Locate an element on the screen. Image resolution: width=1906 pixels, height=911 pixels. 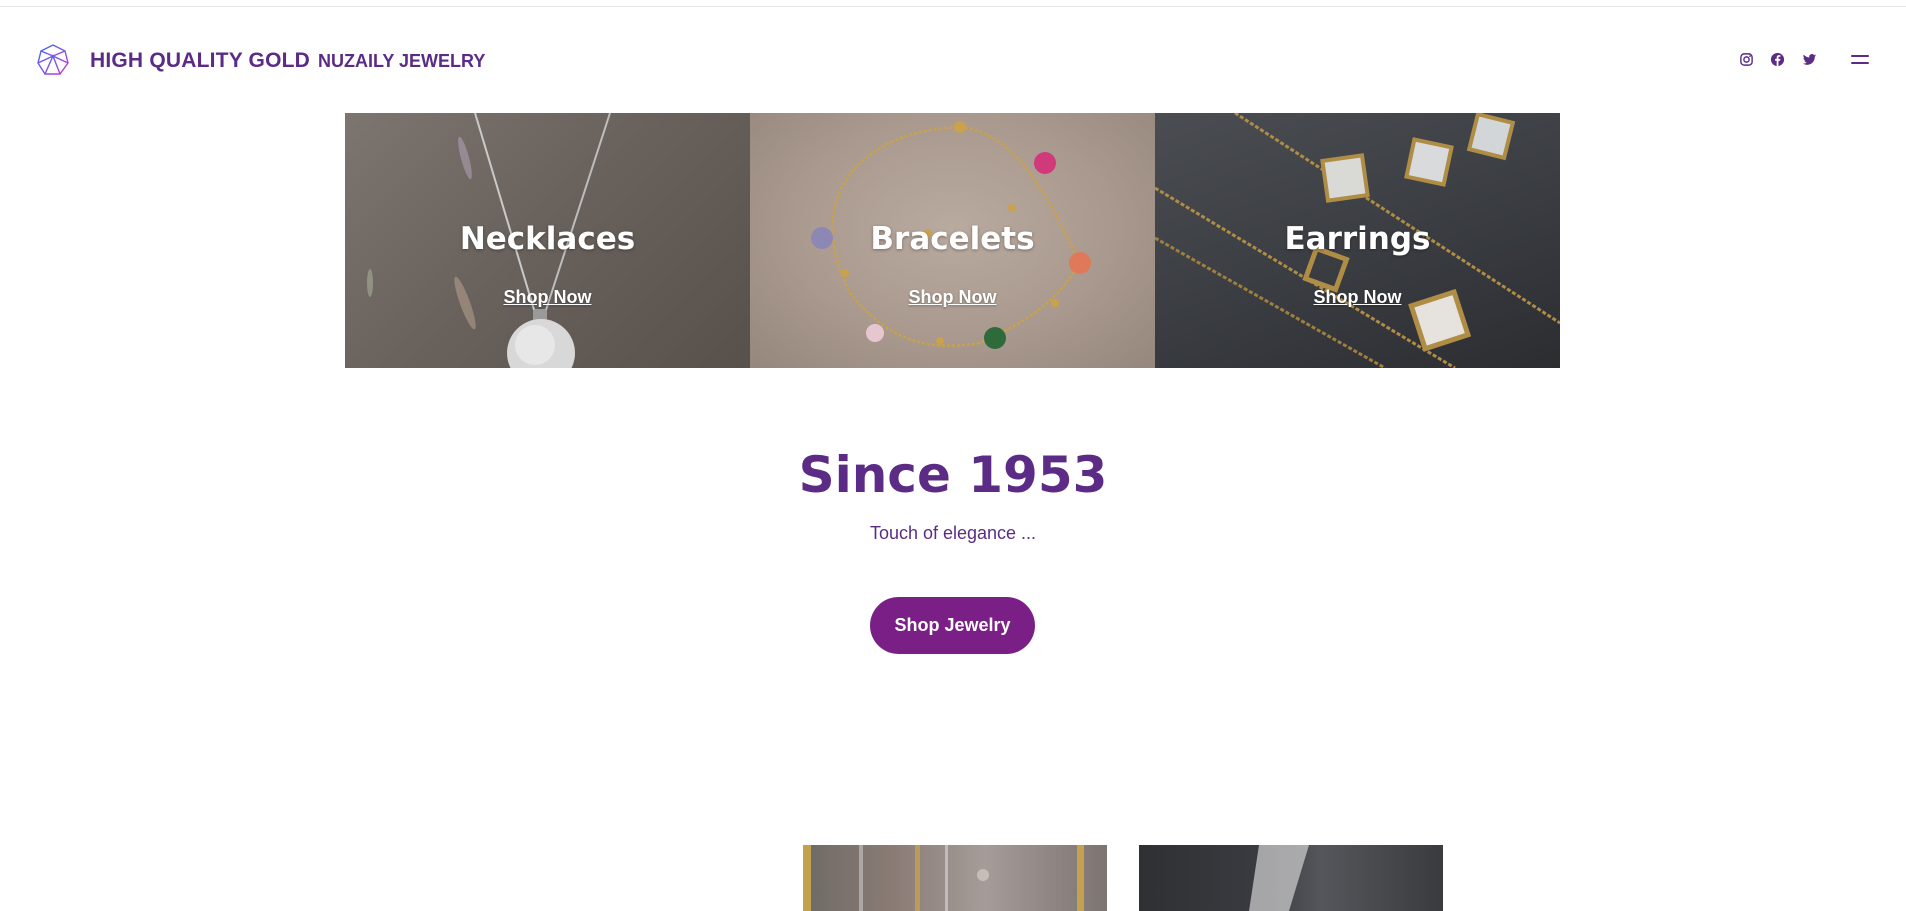
hero-title: Since 1953 is located at coordinates (953, 475).